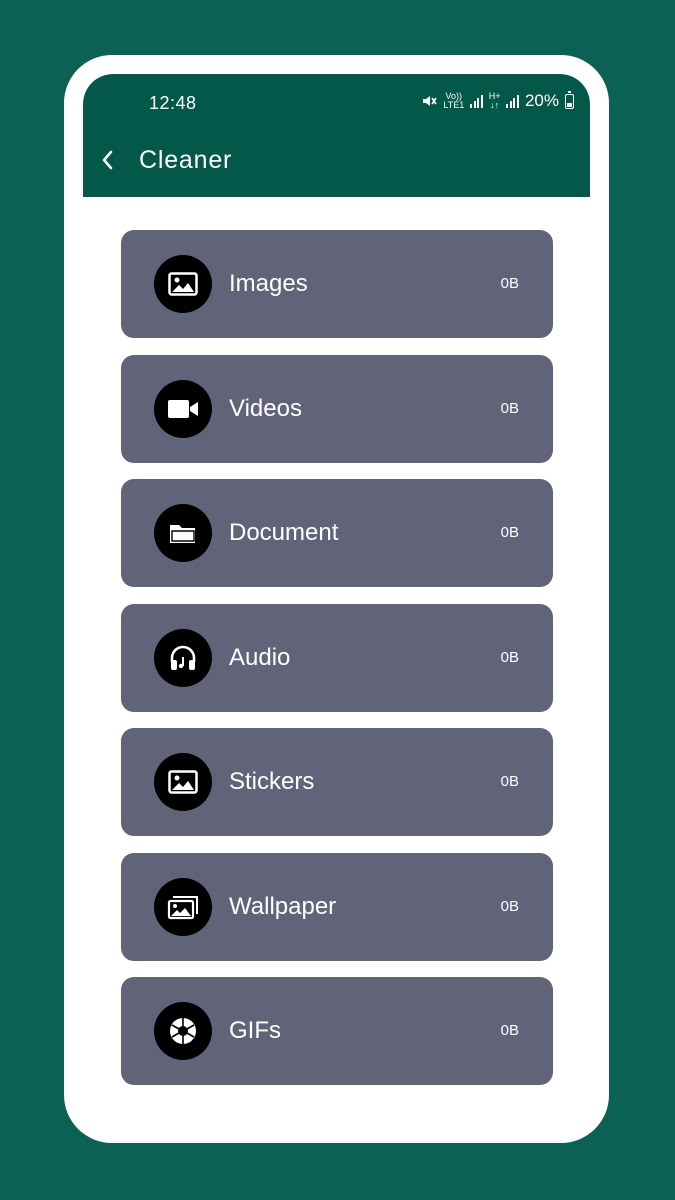  What do you see at coordinates (337, 782) in the screenshot?
I see `category-item-stickers: Stickers 0B` at bounding box center [337, 782].